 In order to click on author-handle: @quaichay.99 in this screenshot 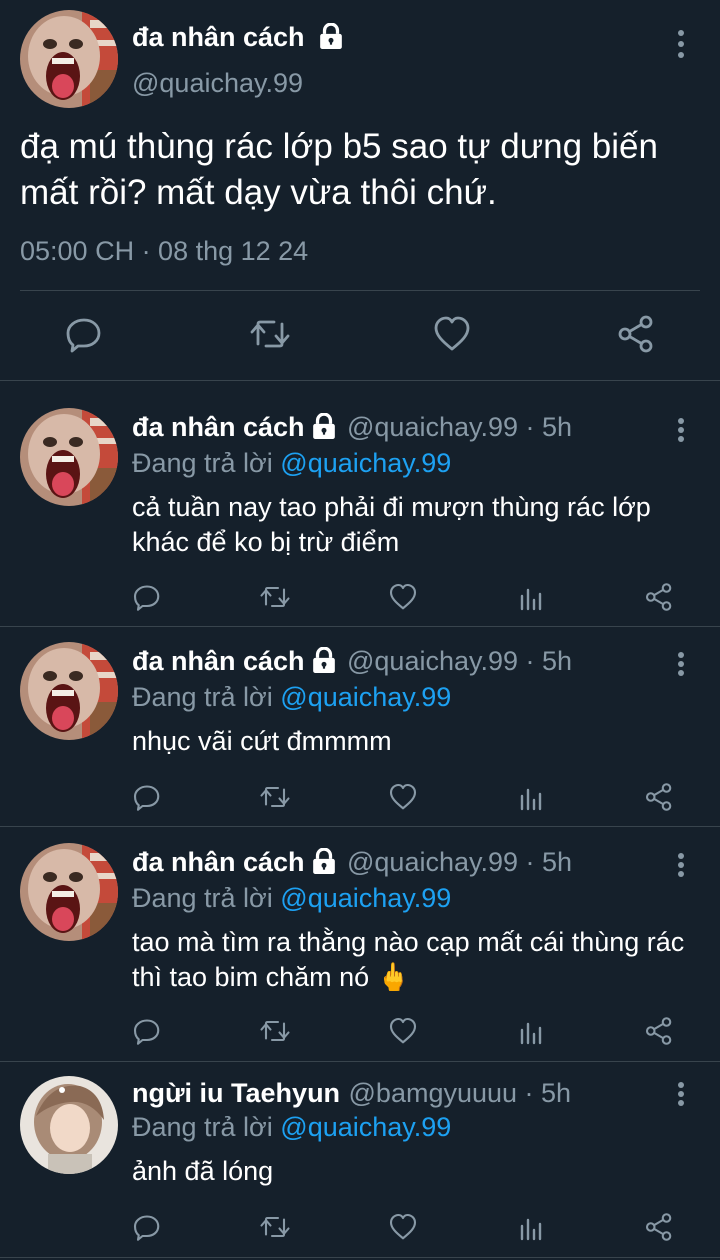, I will do `click(217, 83)`.